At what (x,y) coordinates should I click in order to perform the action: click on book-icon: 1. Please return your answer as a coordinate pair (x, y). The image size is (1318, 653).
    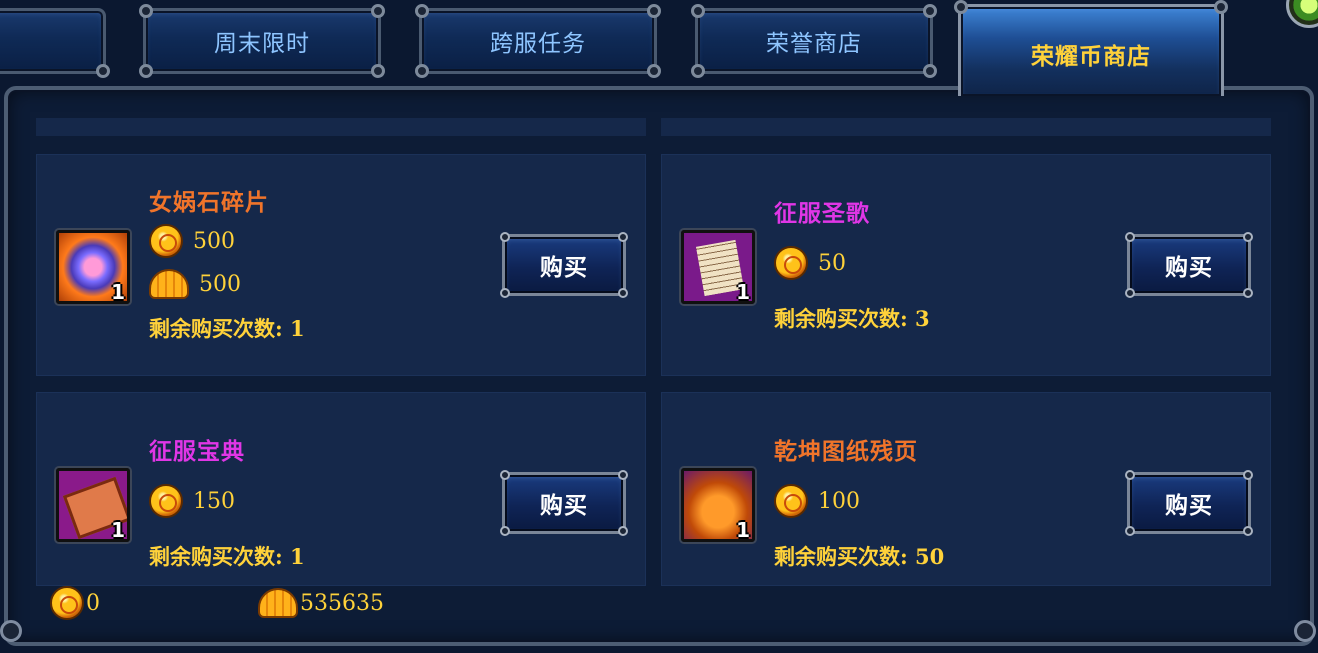
    Looking at the image, I should click on (93, 505).